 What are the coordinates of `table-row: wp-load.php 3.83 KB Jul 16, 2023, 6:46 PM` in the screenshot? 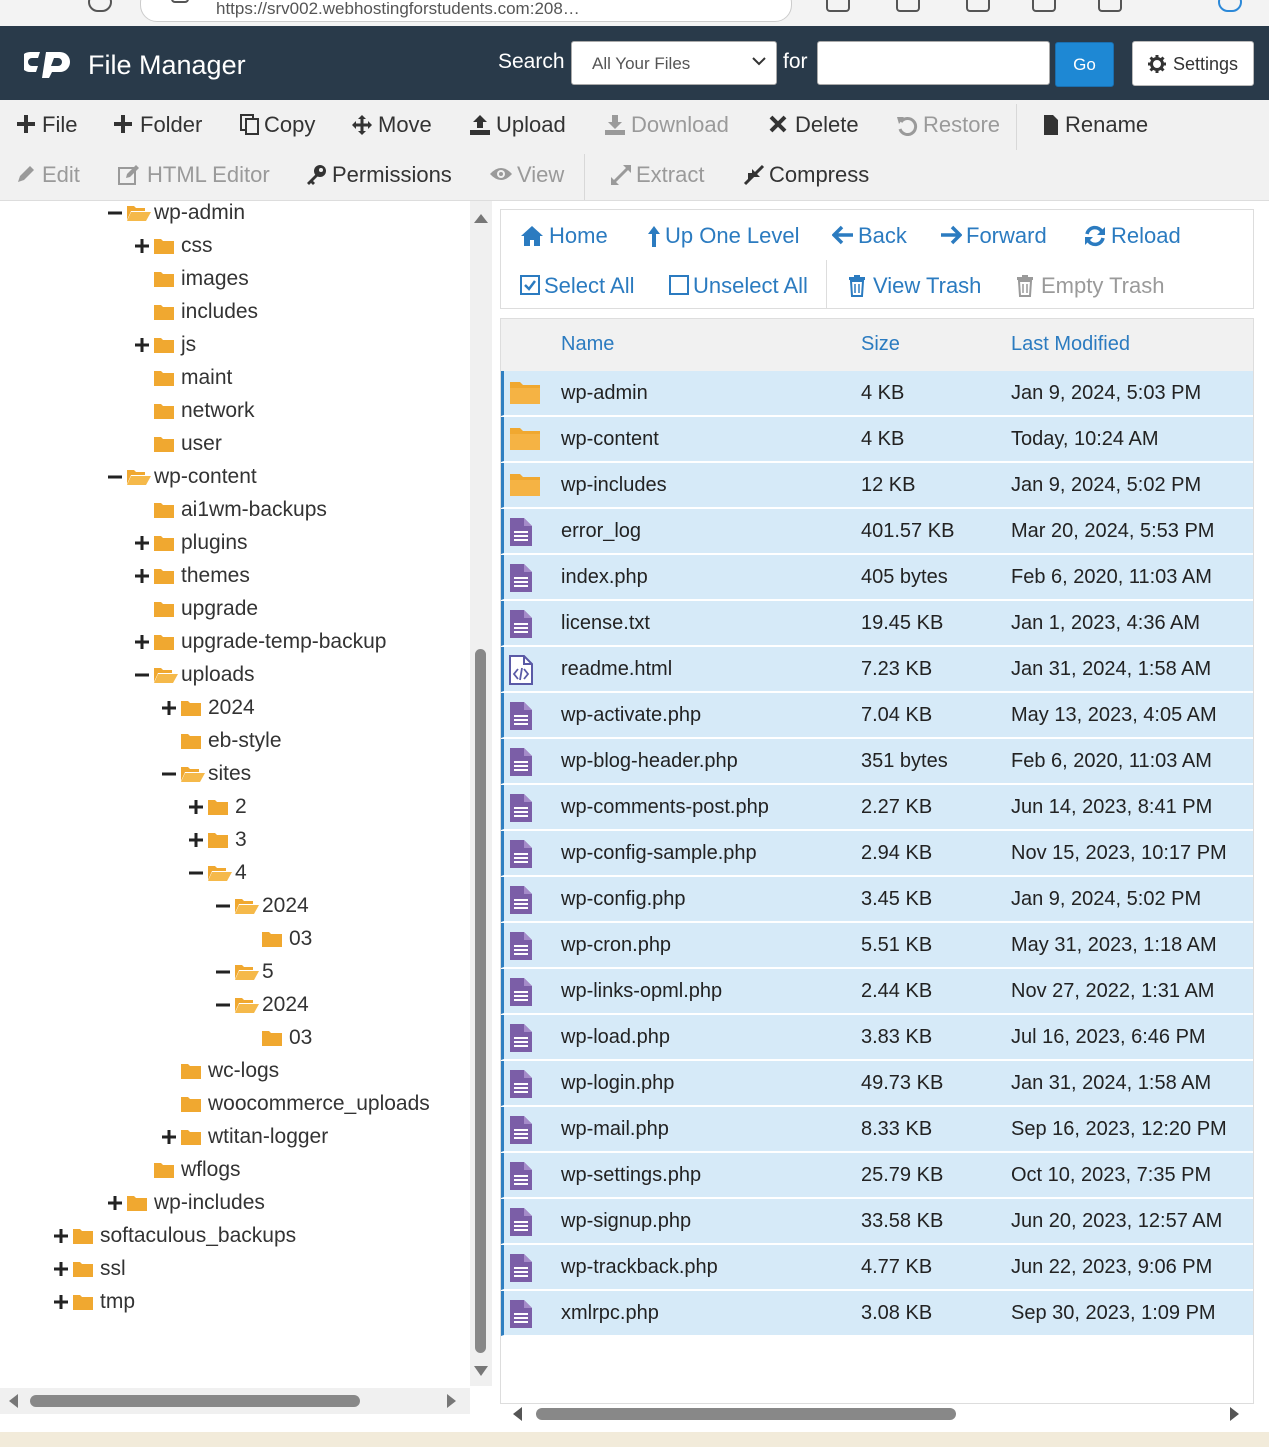 It's located at (877, 1037).